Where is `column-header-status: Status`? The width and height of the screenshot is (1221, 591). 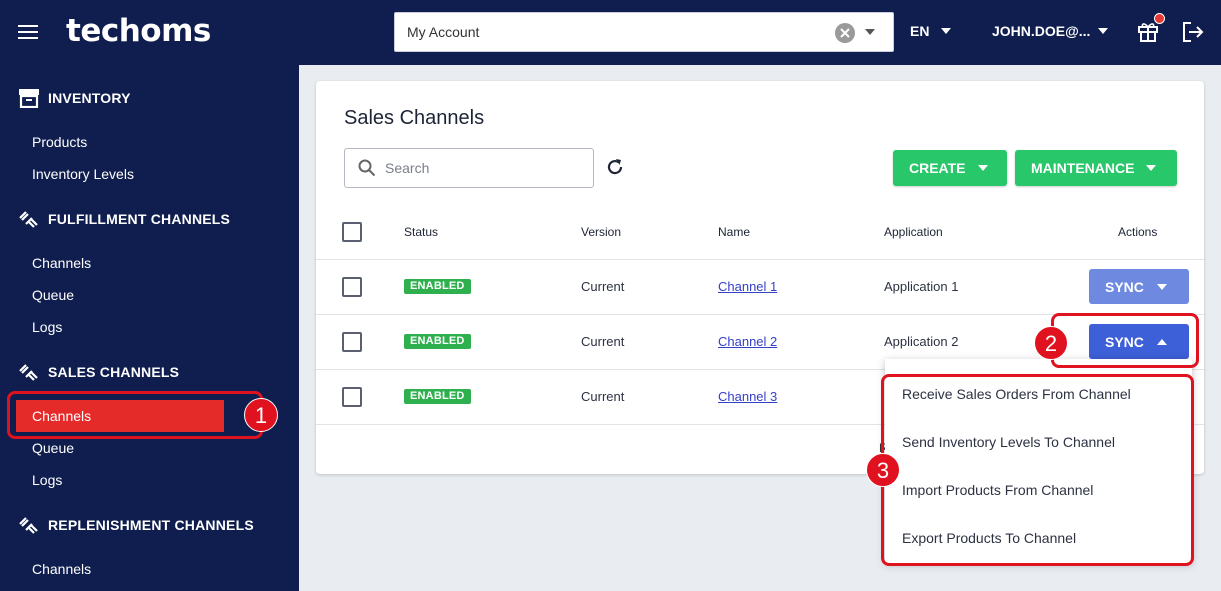
column-header-status: Status is located at coordinates (421, 232).